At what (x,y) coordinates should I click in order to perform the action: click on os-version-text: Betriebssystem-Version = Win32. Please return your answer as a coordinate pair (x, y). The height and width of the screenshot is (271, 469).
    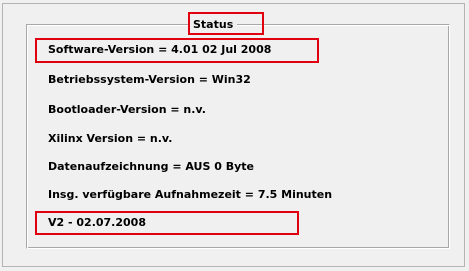
    Looking at the image, I should click on (149, 79).